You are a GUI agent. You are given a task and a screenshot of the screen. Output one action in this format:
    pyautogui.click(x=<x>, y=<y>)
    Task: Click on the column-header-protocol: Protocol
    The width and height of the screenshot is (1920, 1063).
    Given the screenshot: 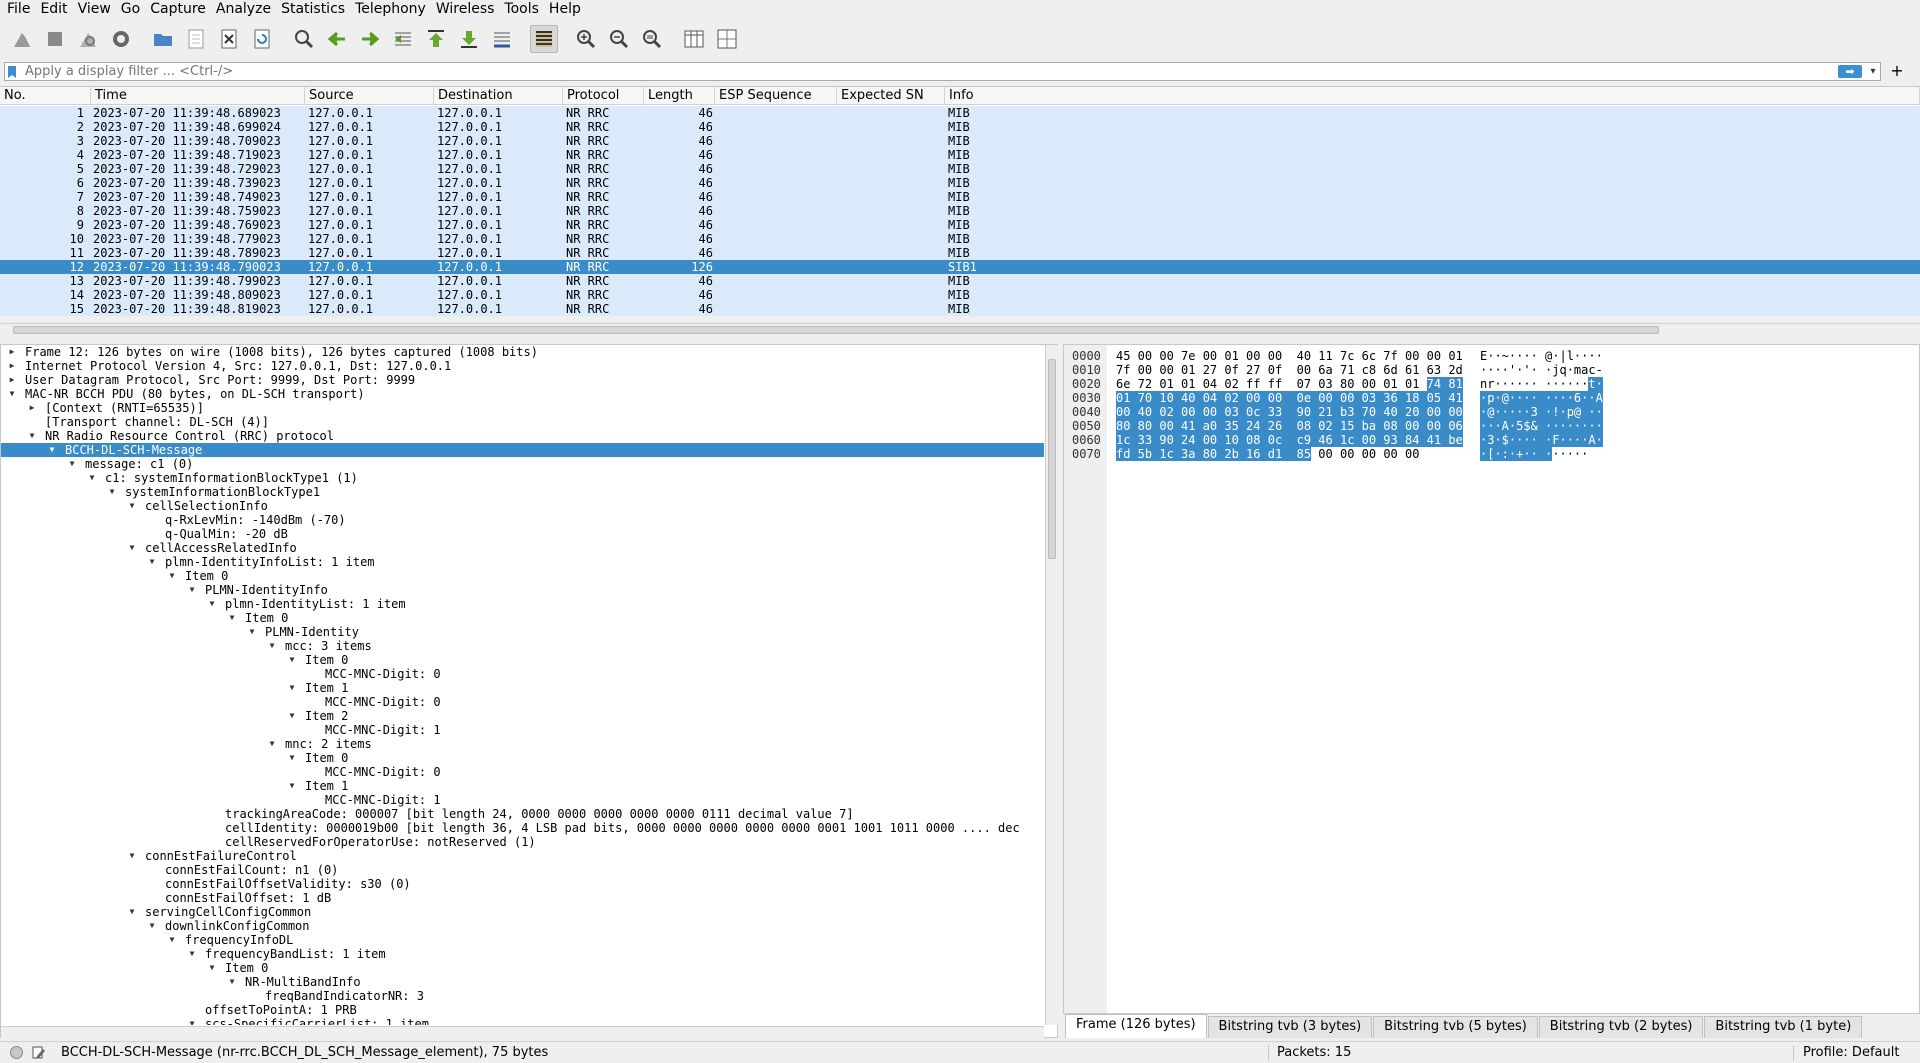 What is the action you would take?
    pyautogui.click(x=603, y=96)
    